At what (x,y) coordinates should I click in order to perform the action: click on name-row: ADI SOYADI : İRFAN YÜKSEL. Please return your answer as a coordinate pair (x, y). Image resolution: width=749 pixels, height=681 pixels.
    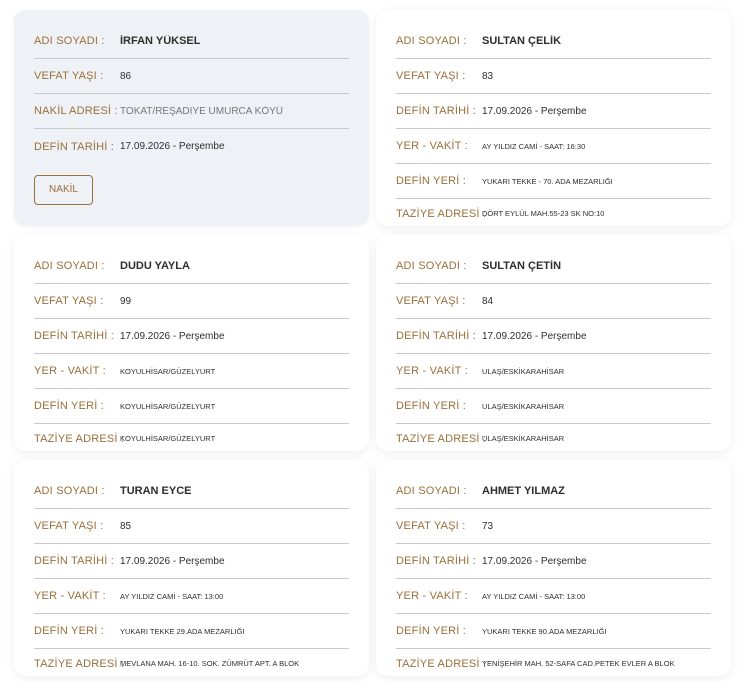
    Looking at the image, I should click on (191, 41).